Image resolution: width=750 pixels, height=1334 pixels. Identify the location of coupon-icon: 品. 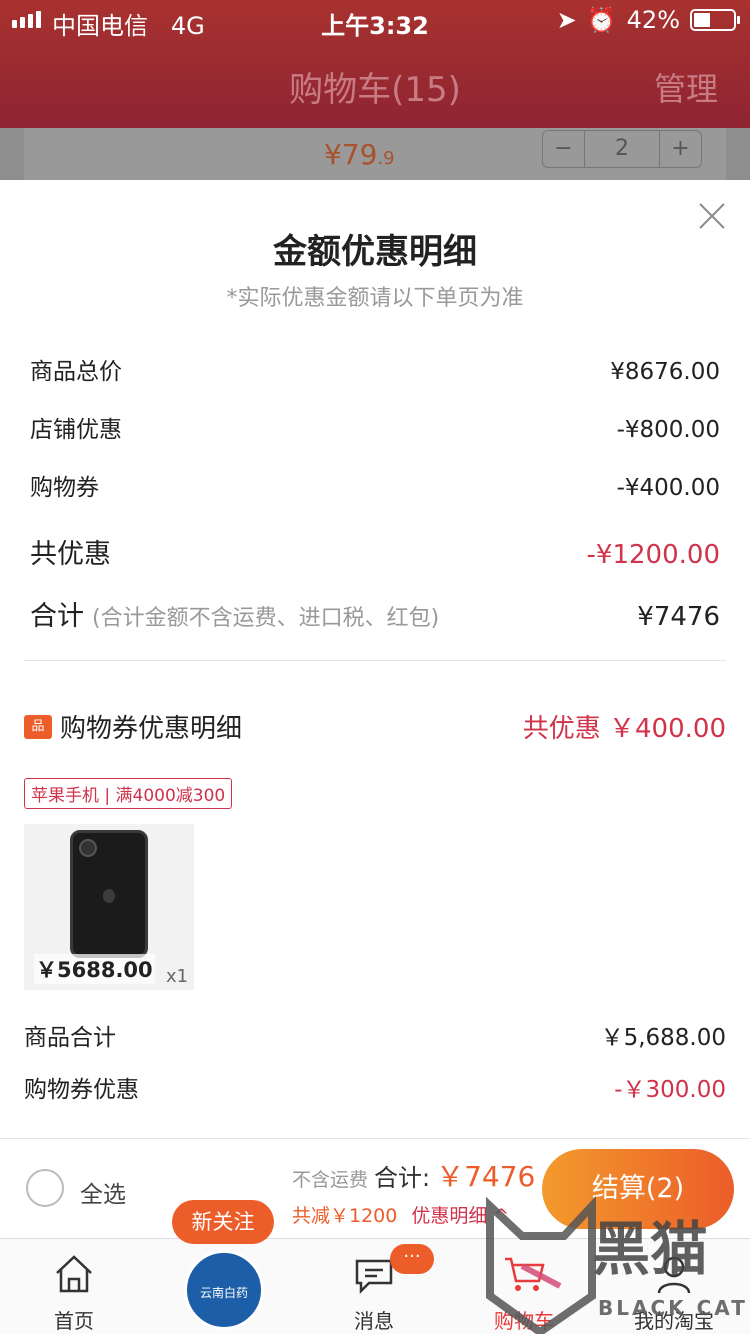
(38, 726).